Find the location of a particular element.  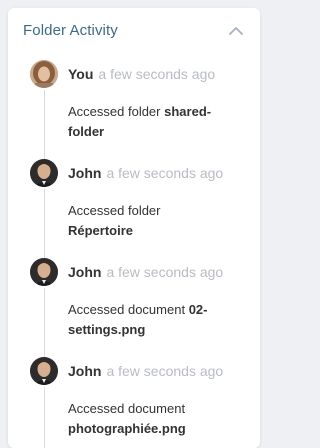

activity-description: Accessed document photographiée.png is located at coordinates (143, 419).